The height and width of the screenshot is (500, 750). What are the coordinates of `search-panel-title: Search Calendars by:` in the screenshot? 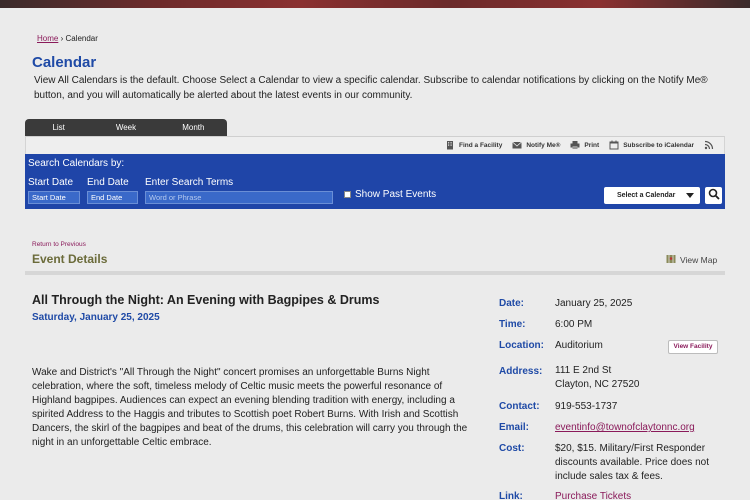 It's located at (76, 163).